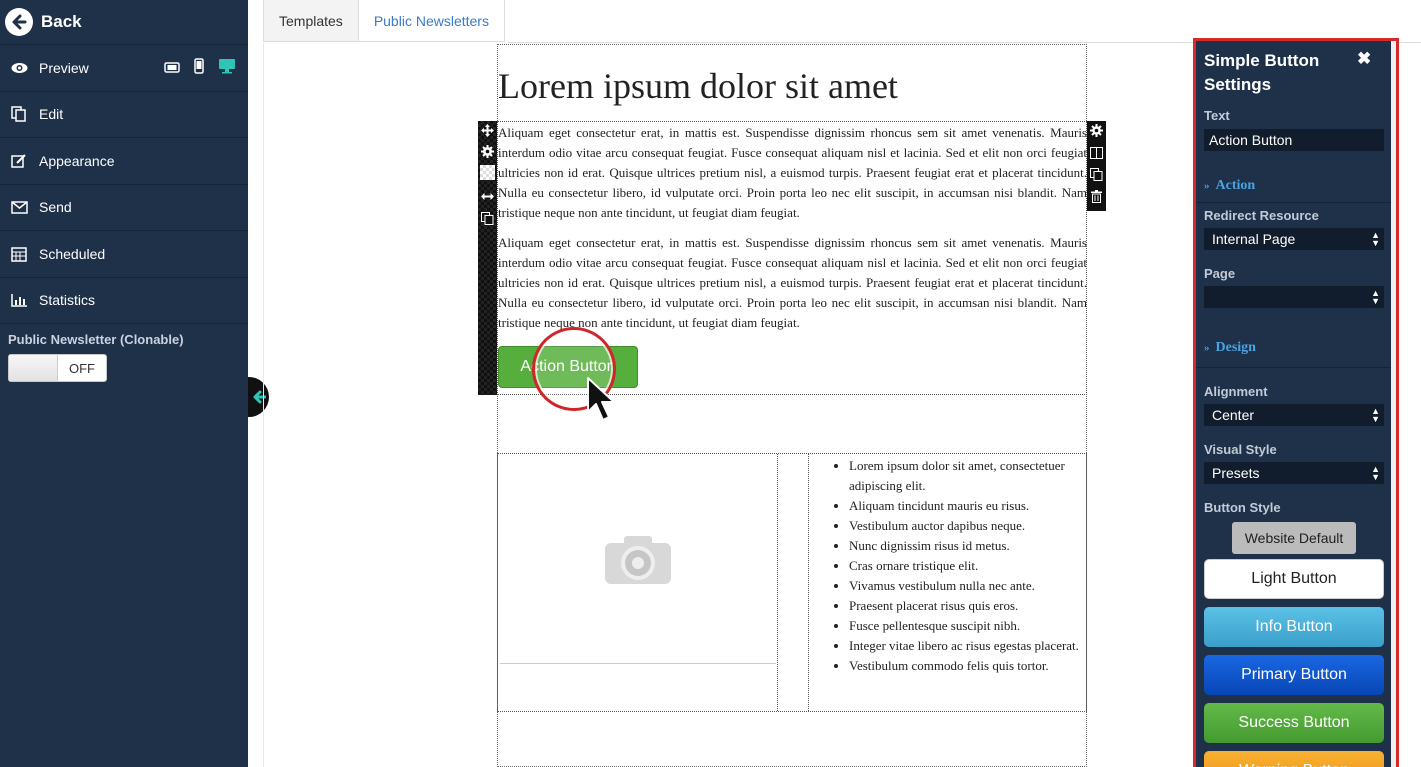 Image resolution: width=1421 pixels, height=767 pixels. What do you see at coordinates (96, 339) in the screenshot?
I see `public-newsletter-title: Public Newsletter (Clonable)` at bounding box center [96, 339].